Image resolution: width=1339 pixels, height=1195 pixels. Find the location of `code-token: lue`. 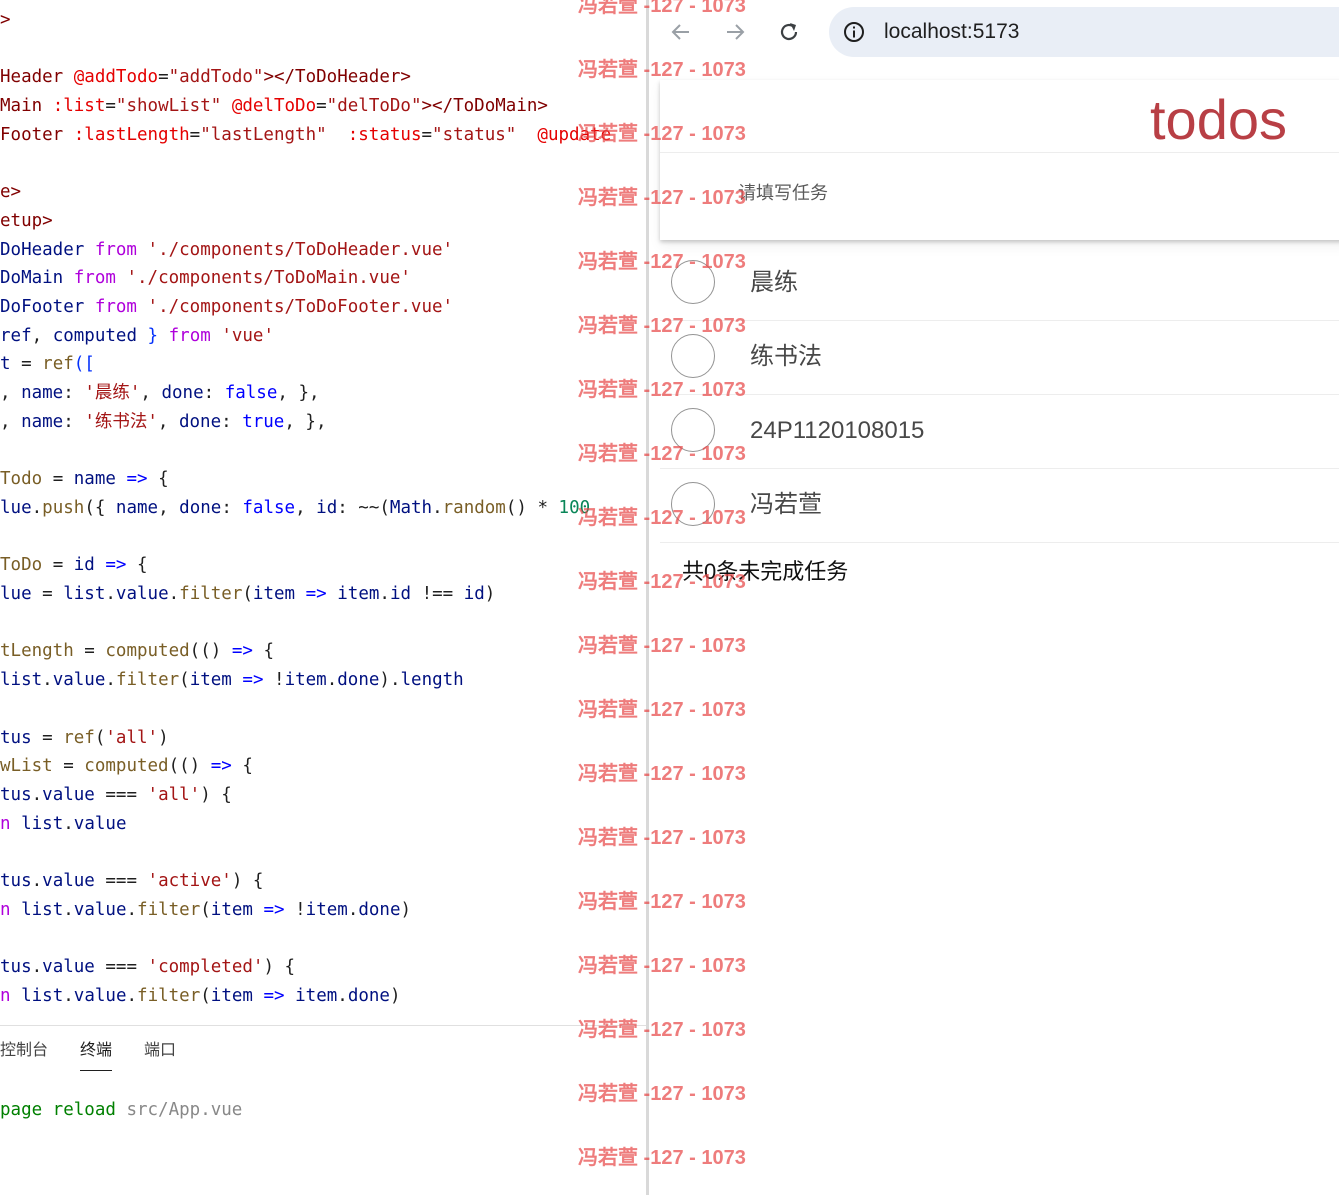

code-token: lue is located at coordinates (16, 594).